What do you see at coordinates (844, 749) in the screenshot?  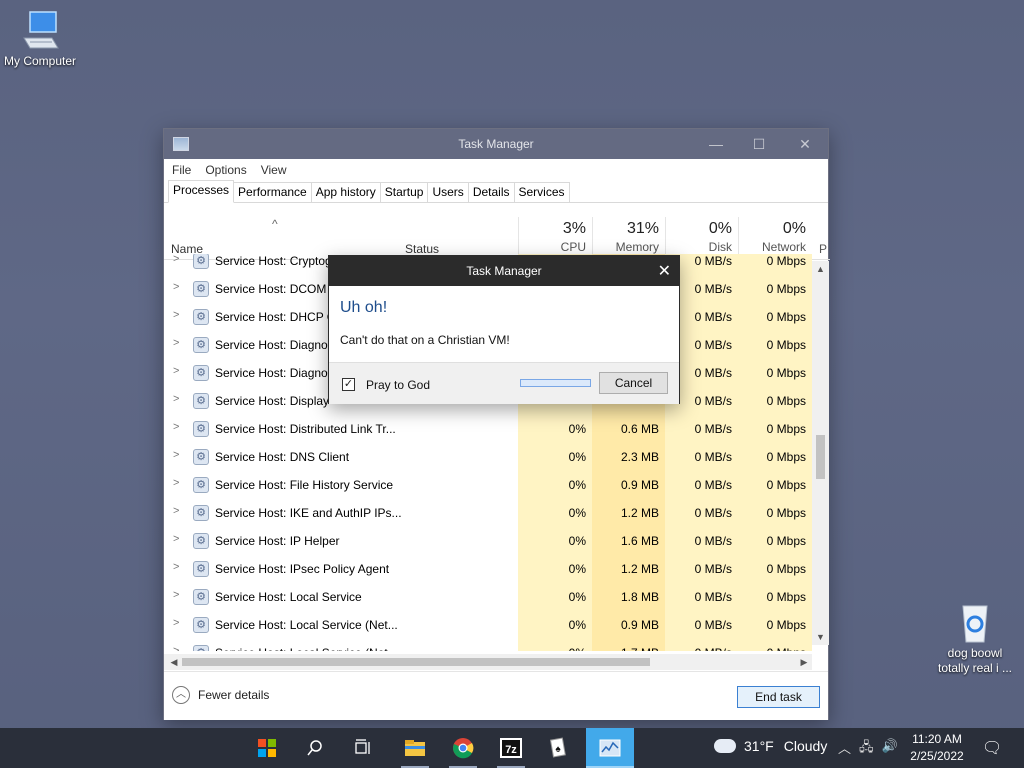 I see `chevron-up-icon: ︿` at bounding box center [844, 749].